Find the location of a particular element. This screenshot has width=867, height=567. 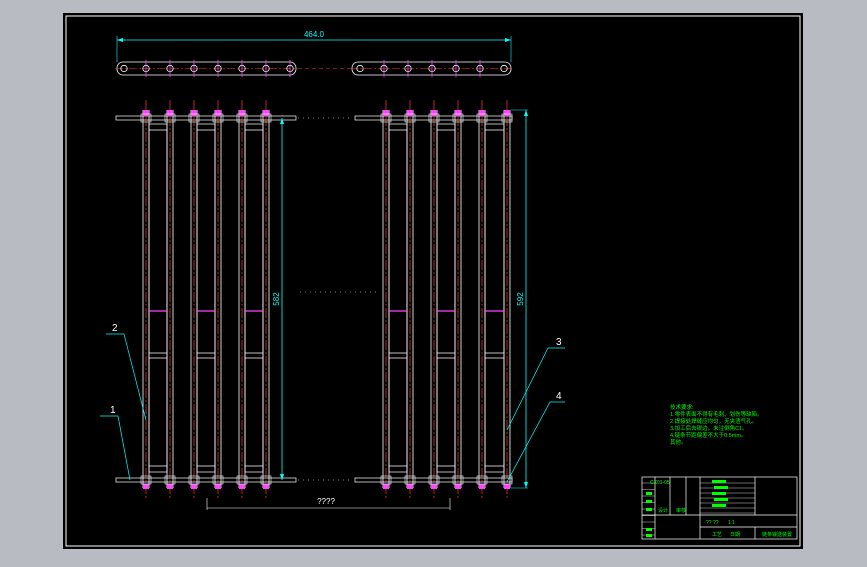

balloon-2: 2 is located at coordinates (115, 328).